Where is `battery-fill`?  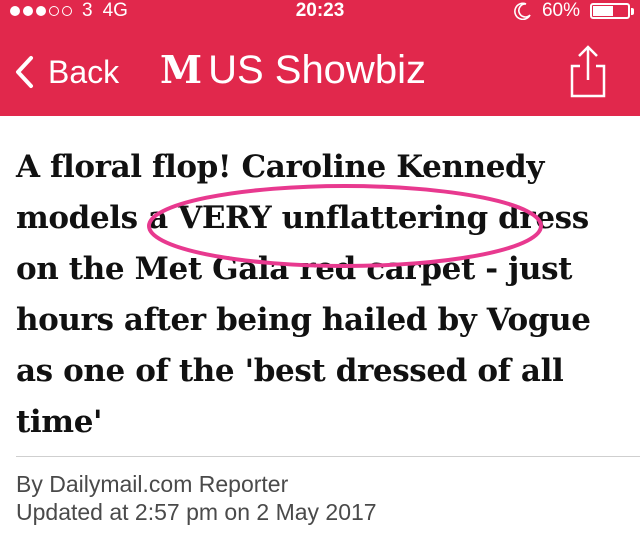 battery-fill is located at coordinates (603, 11).